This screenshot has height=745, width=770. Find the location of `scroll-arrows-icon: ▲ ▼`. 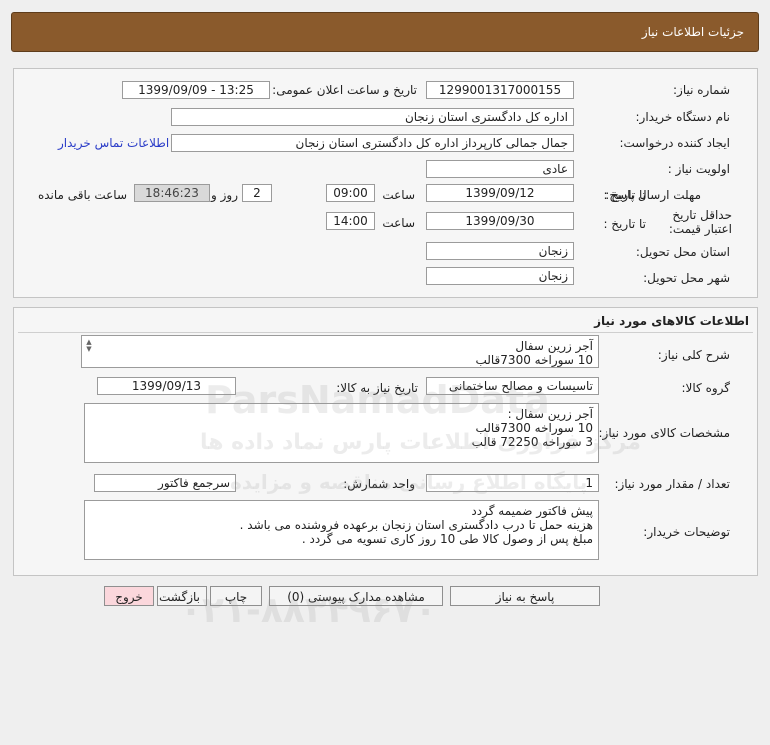

scroll-arrows-icon: ▲ ▼ is located at coordinates (89, 346).